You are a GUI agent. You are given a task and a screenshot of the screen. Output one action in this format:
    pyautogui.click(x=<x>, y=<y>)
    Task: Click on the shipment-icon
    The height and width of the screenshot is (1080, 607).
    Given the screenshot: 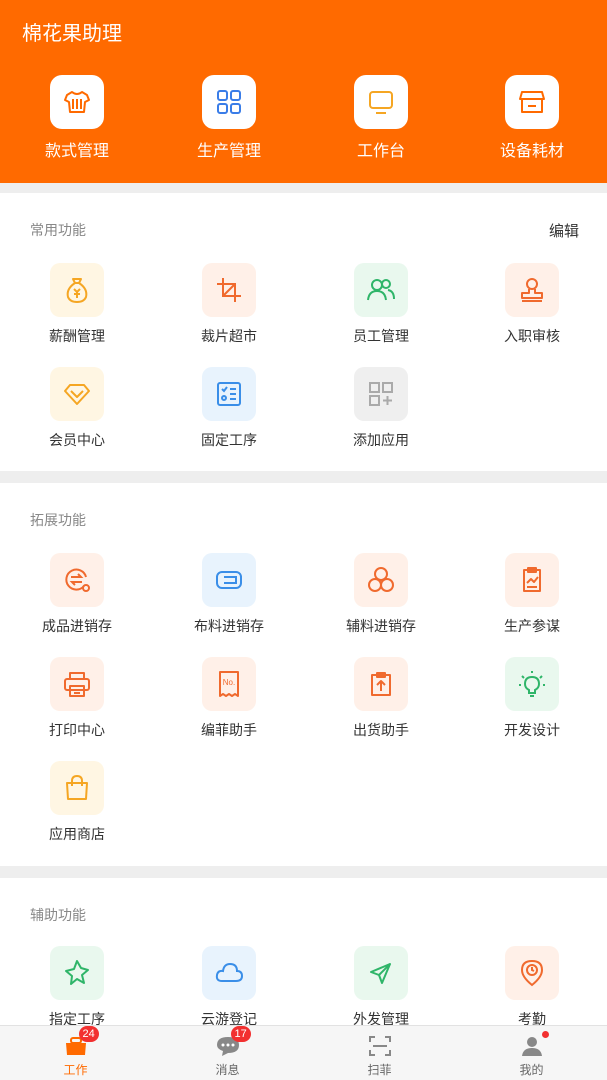 What is the action you would take?
    pyautogui.click(x=381, y=684)
    